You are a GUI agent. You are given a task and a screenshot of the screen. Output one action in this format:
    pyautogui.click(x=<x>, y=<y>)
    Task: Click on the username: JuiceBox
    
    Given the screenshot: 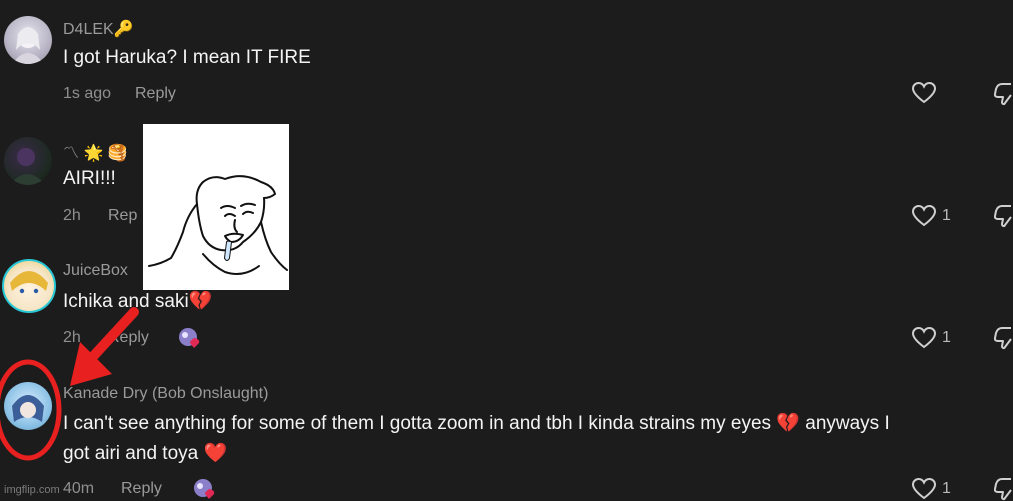 What is the action you would take?
    pyautogui.click(x=95, y=271)
    